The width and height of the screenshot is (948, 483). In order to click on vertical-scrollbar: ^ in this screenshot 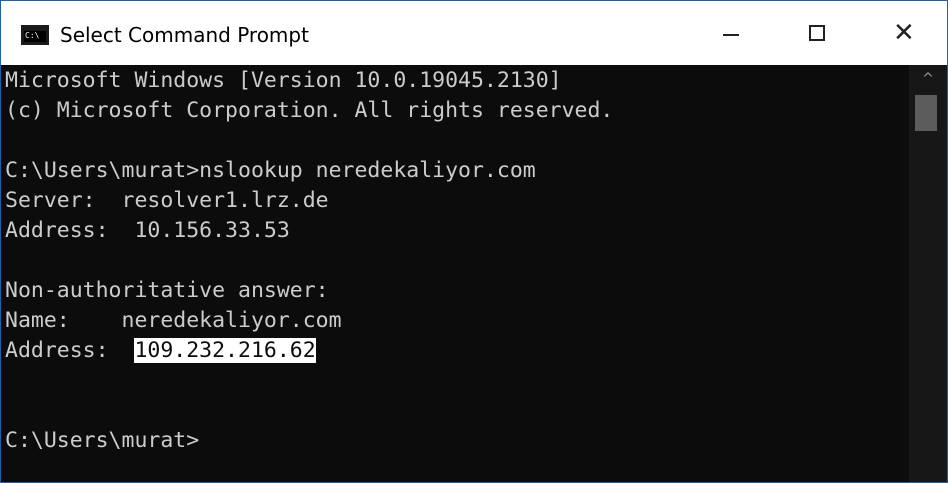, I will do `click(928, 273)`.